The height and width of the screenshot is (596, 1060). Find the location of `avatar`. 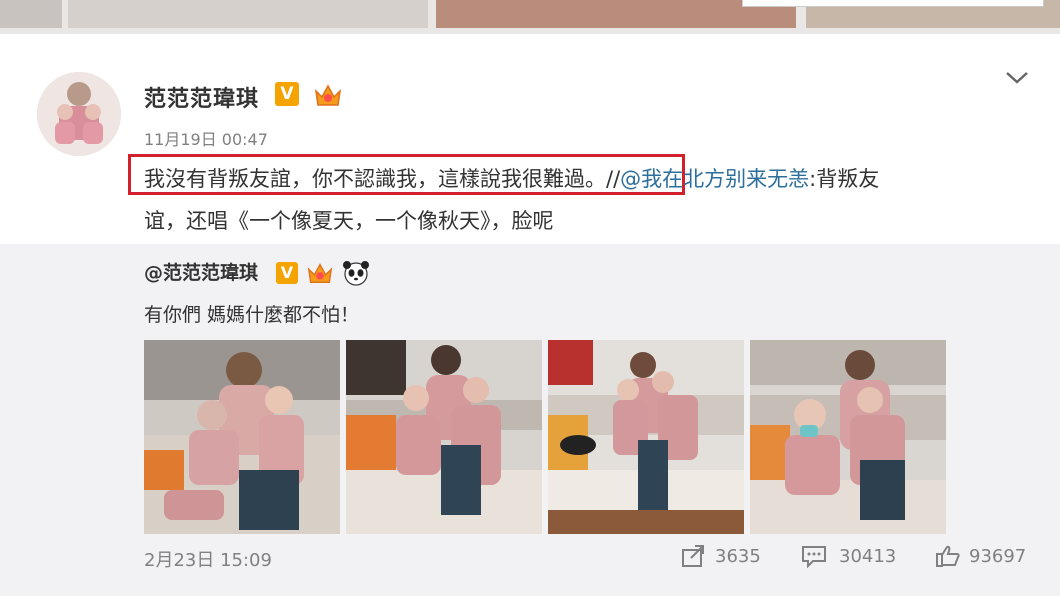

avatar is located at coordinates (79, 114).